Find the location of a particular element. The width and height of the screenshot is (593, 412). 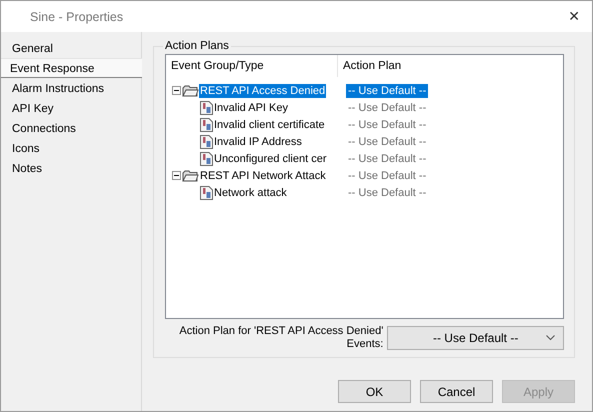

column-header: Event Group/Type is located at coordinates (252, 66).